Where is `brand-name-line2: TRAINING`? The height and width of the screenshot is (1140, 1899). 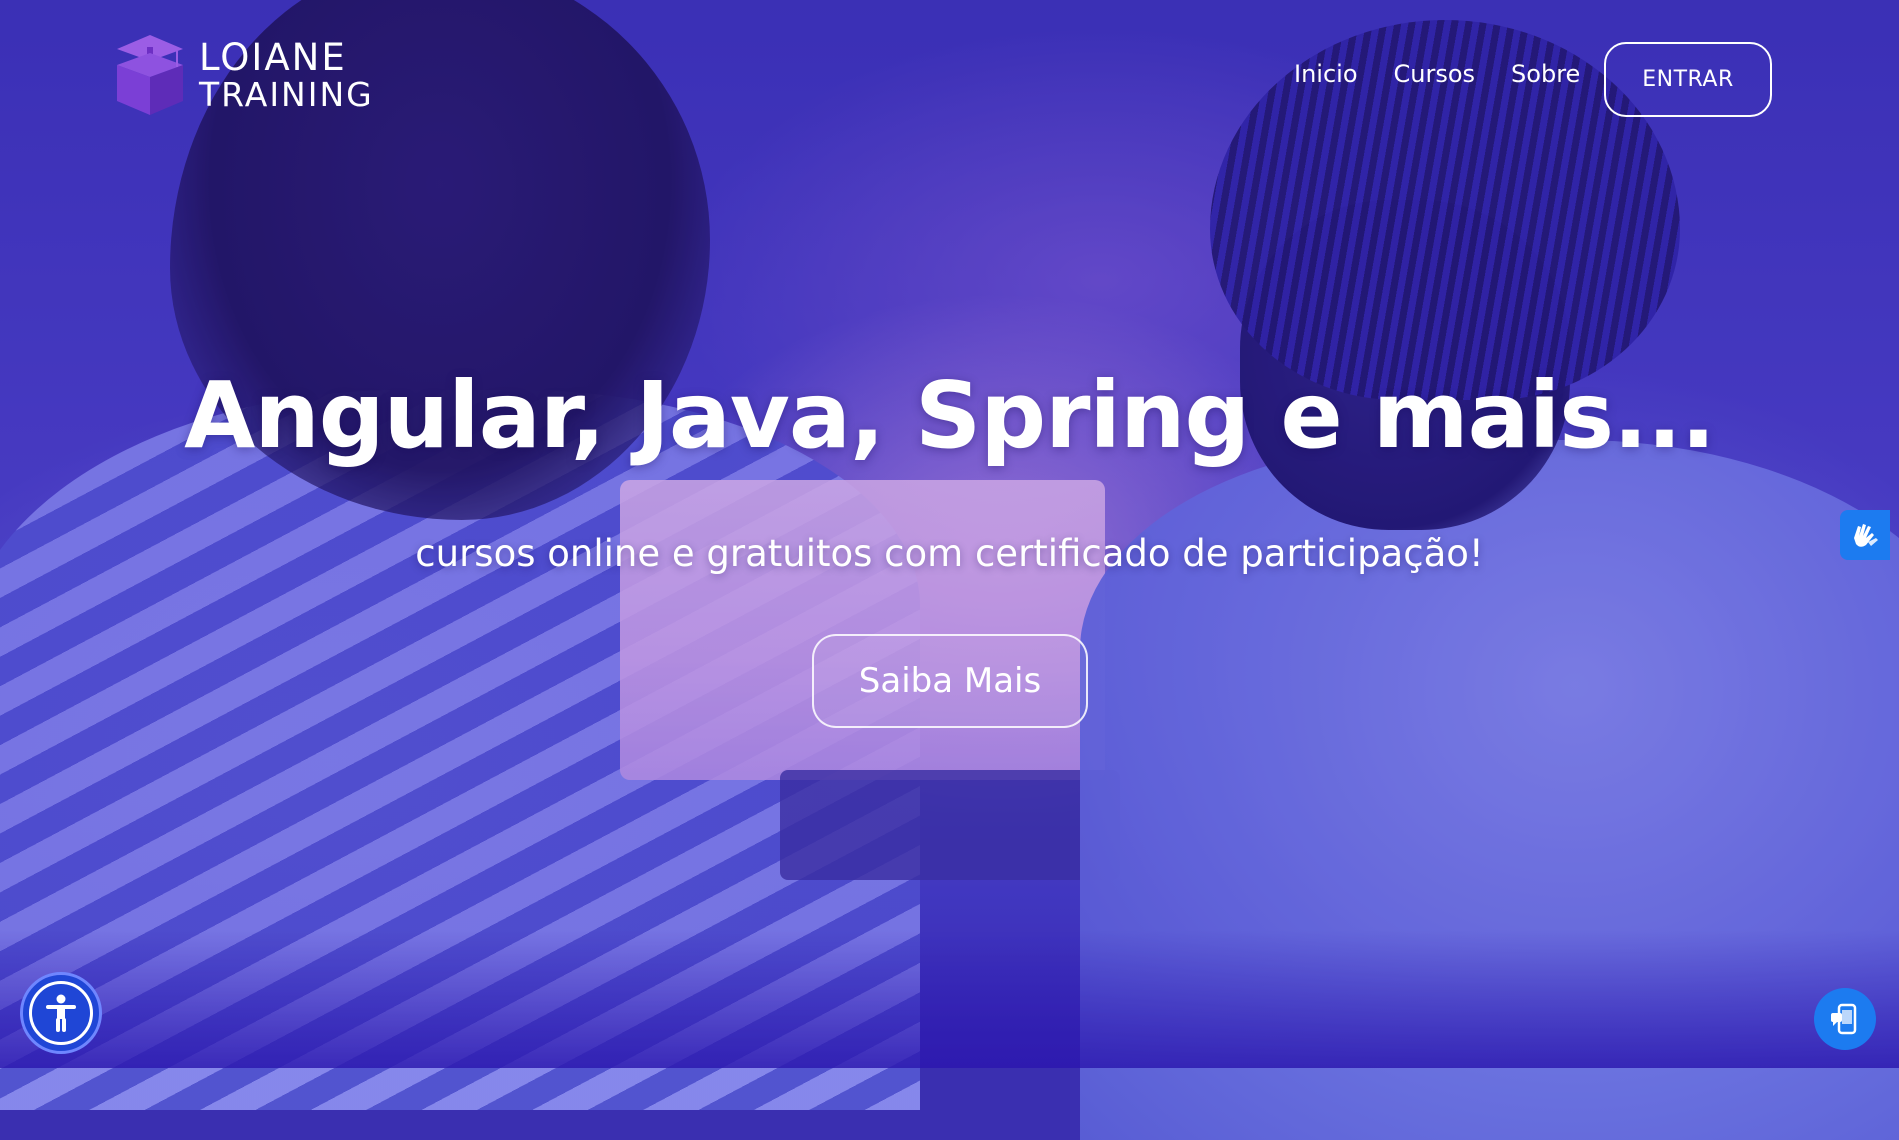
brand-name-line2: TRAINING is located at coordinates (286, 94).